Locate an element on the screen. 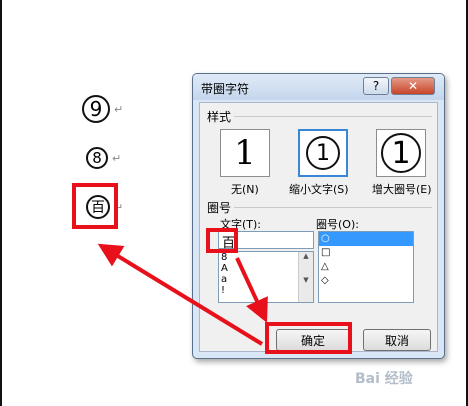 This screenshot has height=406, width=468. arrow-to-ok-icon is located at coordinates (251, 290).